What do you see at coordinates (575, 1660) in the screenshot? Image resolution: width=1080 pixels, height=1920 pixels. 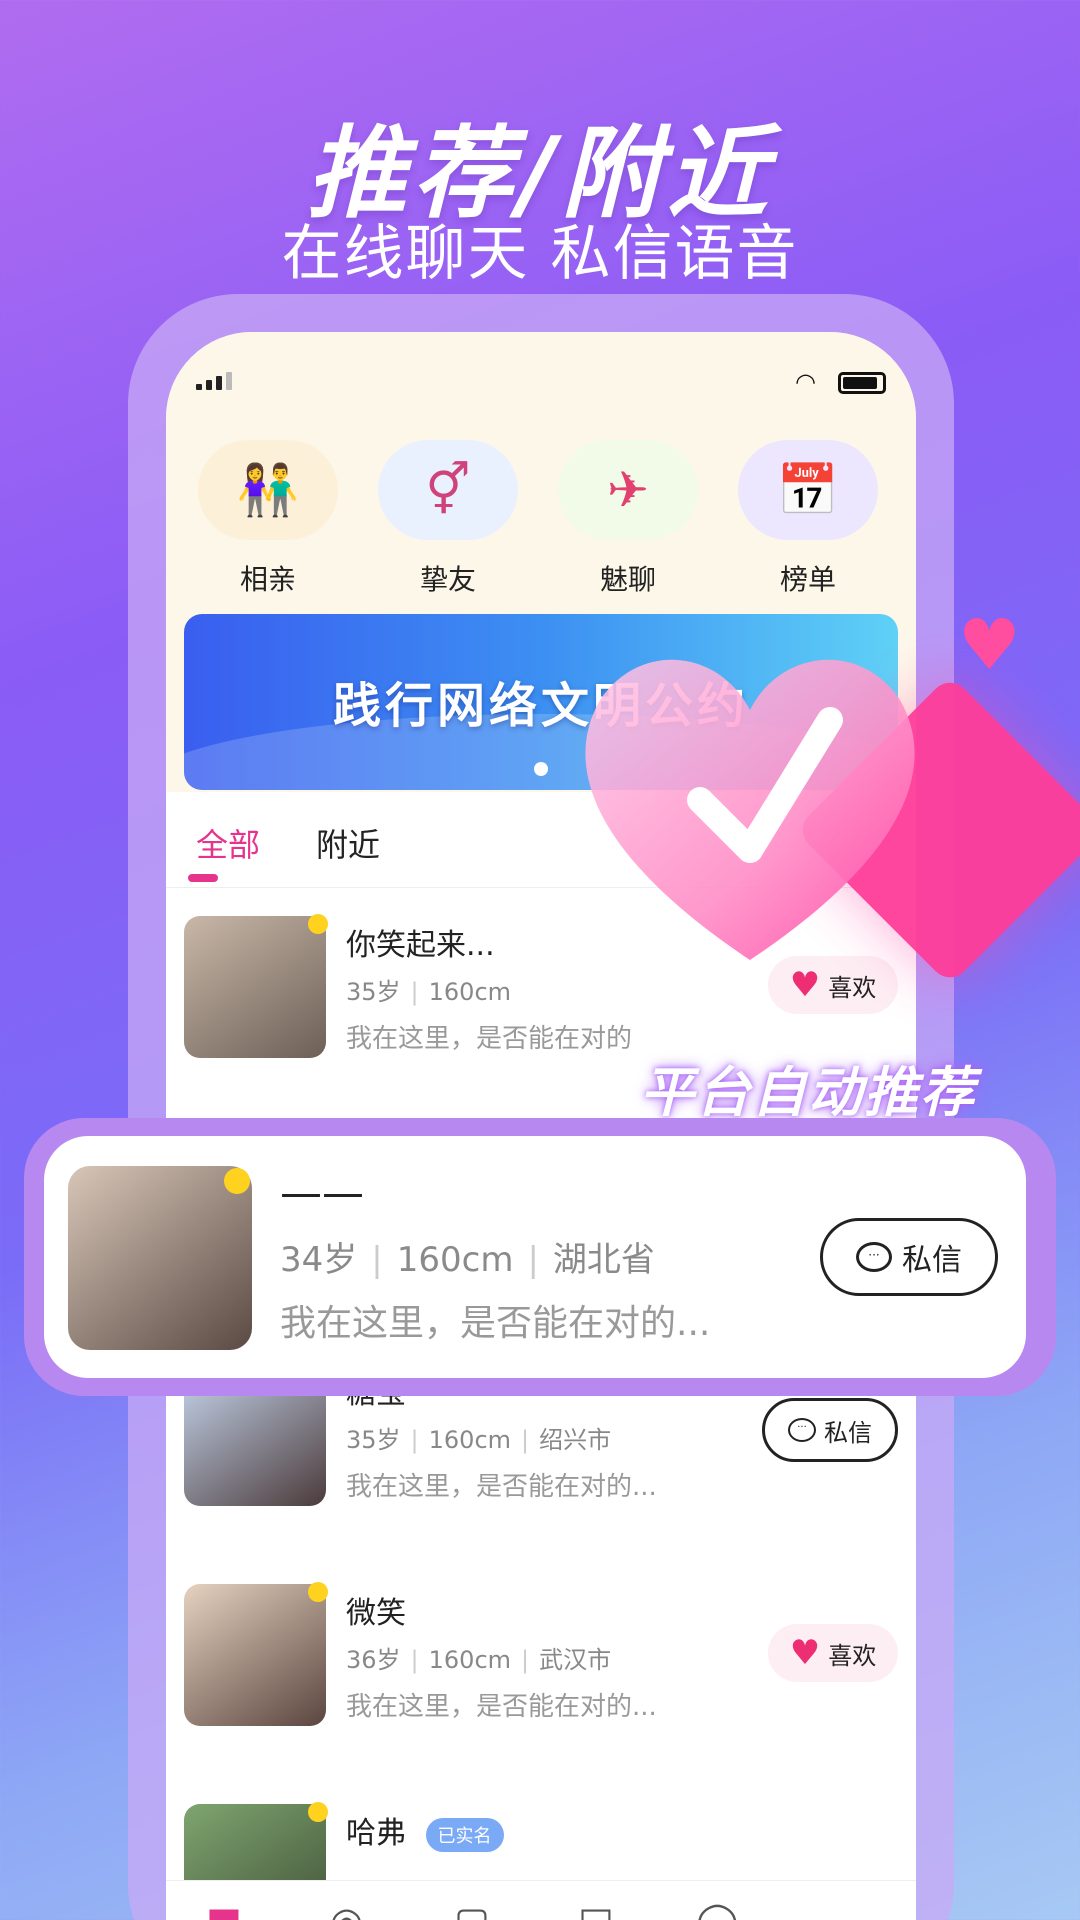 I see `user-location: 武汉市` at bounding box center [575, 1660].